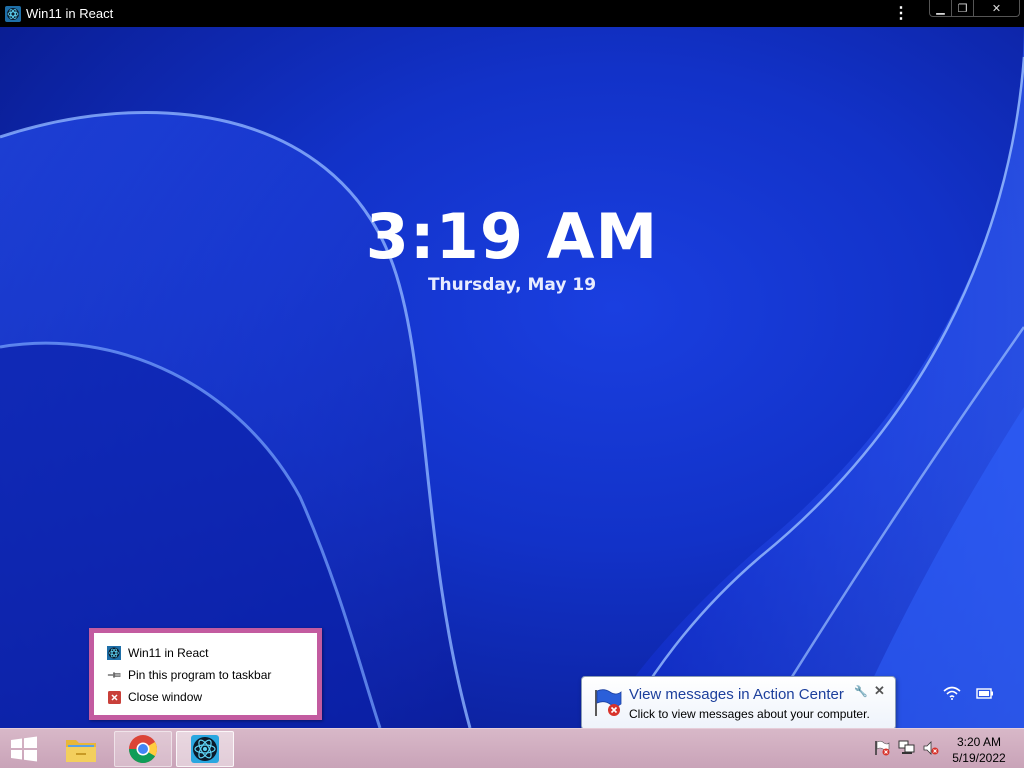 This screenshot has width=1024, height=768. What do you see at coordinates (979, 758) in the screenshot?
I see `taskbar-clock-date: 5/19/2022` at bounding box center [979, 758].